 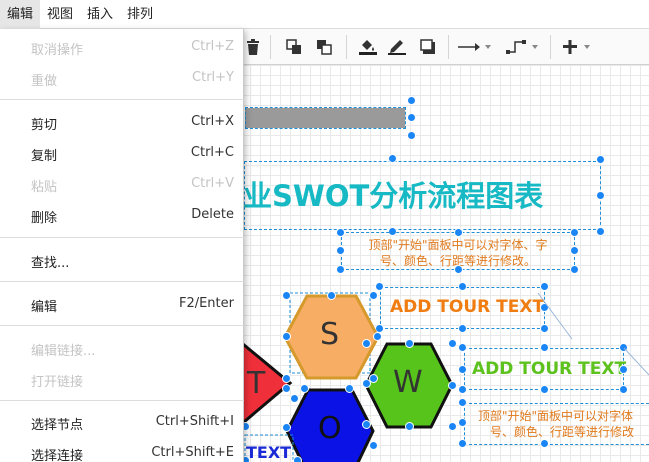 What do you see at coordinates (122, 423) in the screenshot?
I see `menu-item-select-vertices: 选择节点 Ctrl+Shift+I` at bounding box center [122, 423].